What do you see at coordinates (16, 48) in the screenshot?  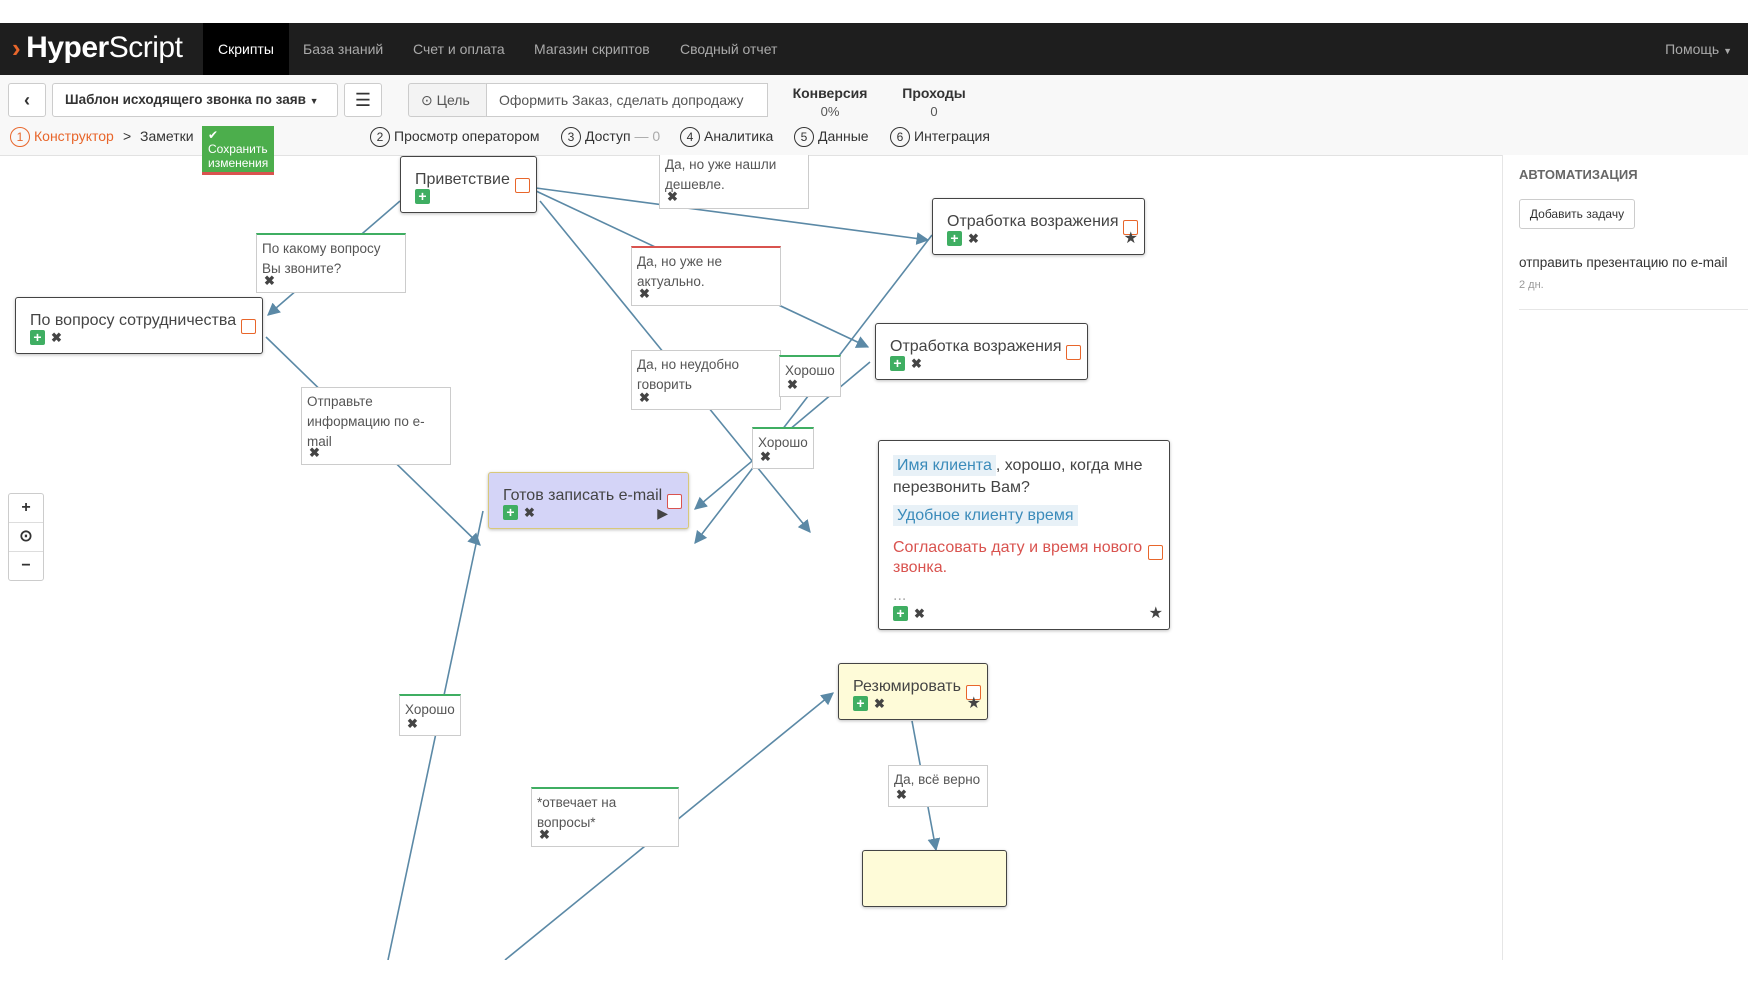 I see `logo-chevron-icon: ›` at bounding box center [16, 48].